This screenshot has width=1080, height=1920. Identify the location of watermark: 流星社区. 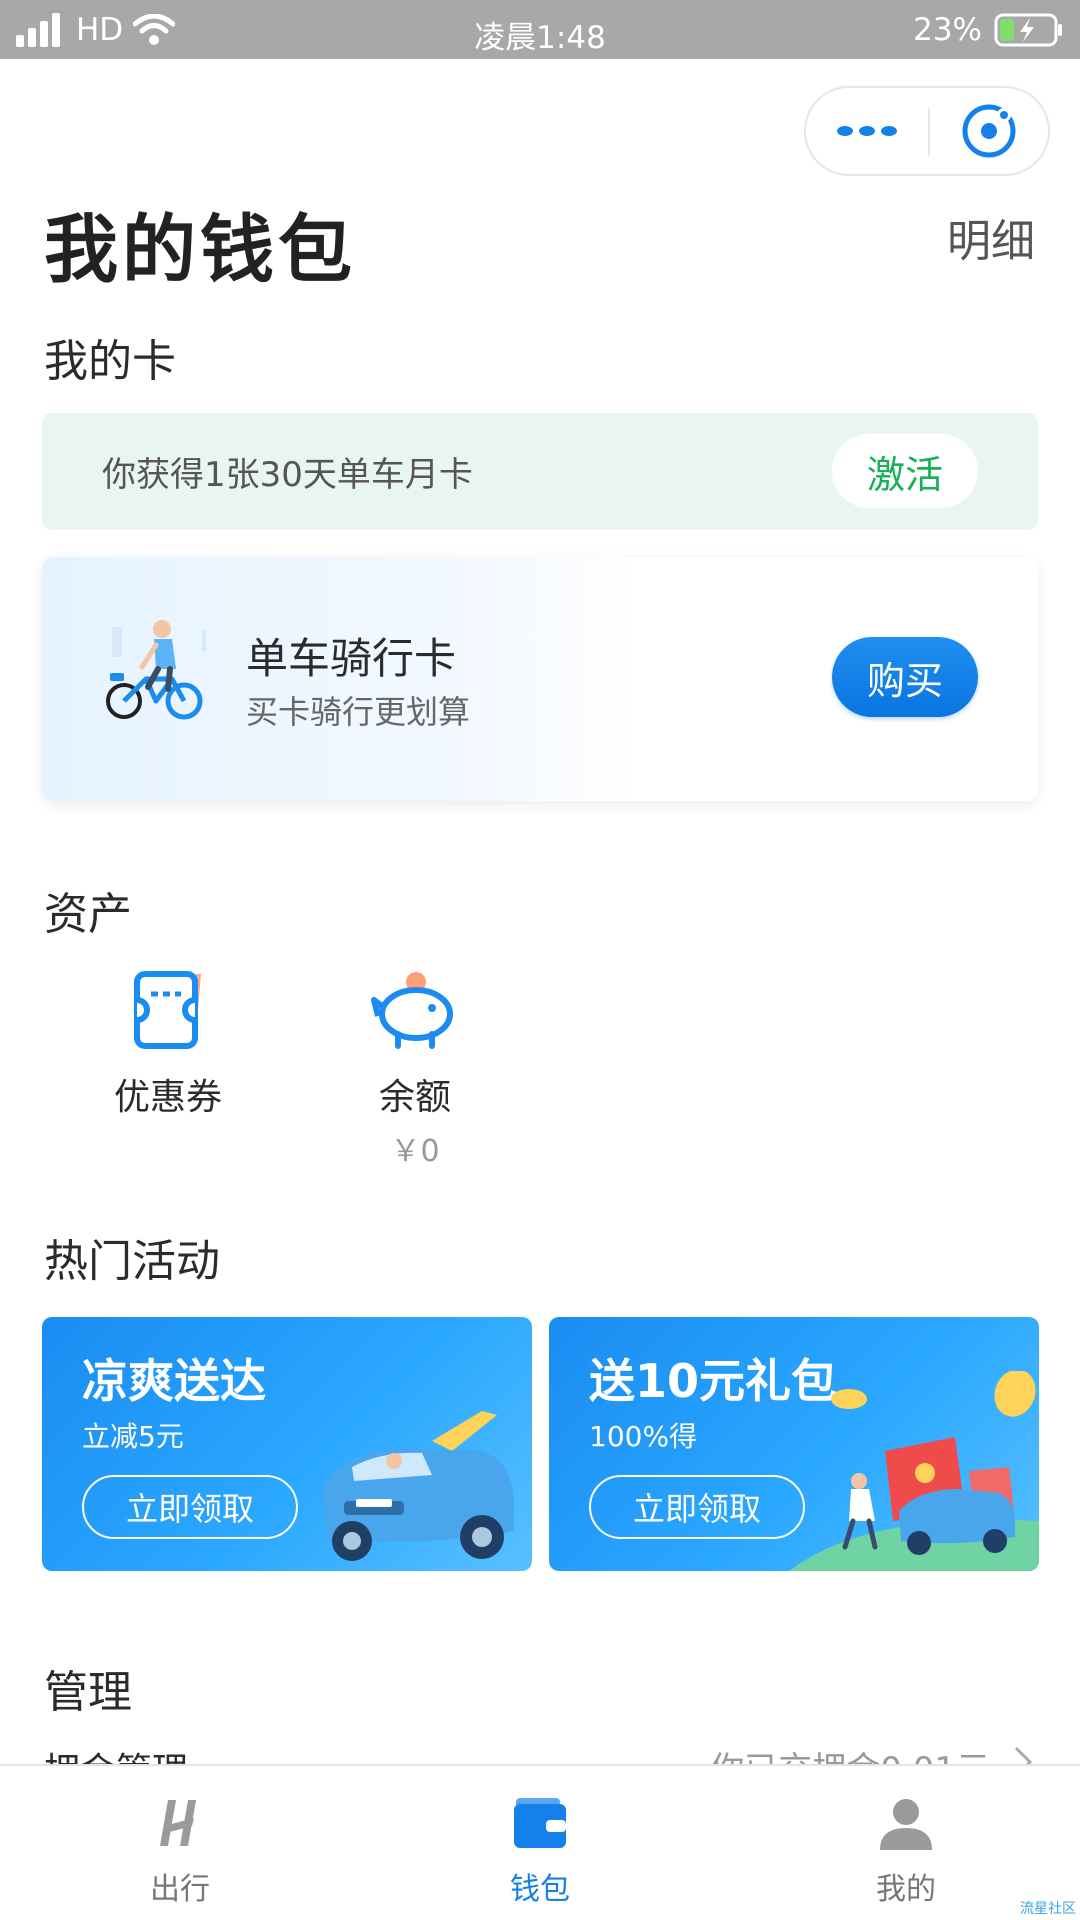
(1048, 1909).